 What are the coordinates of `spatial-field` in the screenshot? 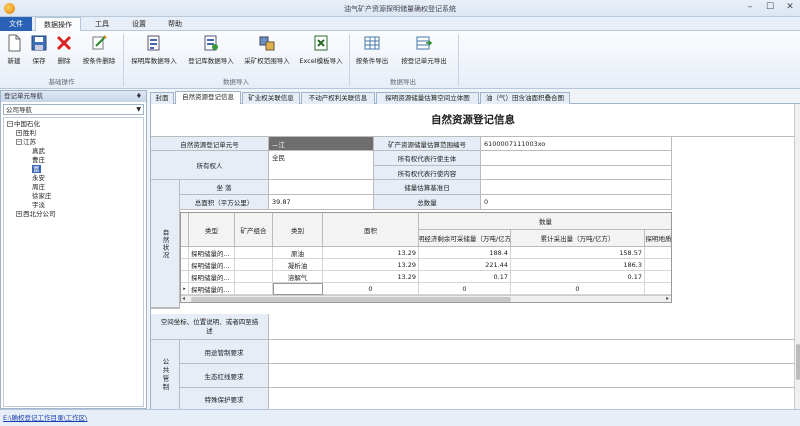 It's located at (531, 327).